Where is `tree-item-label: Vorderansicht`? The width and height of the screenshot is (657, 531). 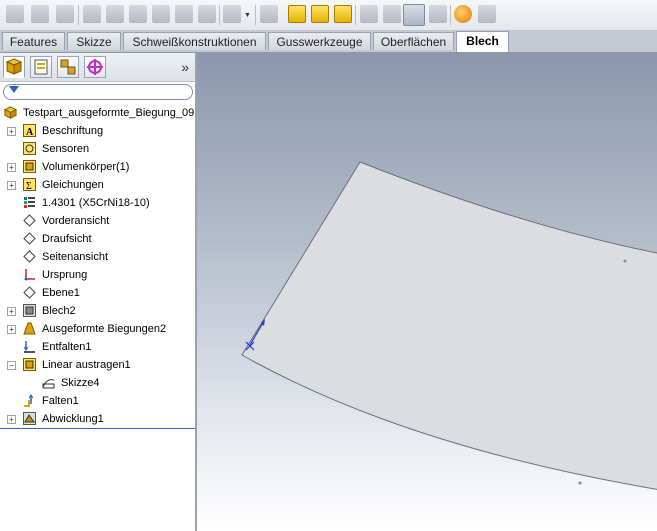 tree-item-label: Vorderansicht is located at coordinates (76, 221).